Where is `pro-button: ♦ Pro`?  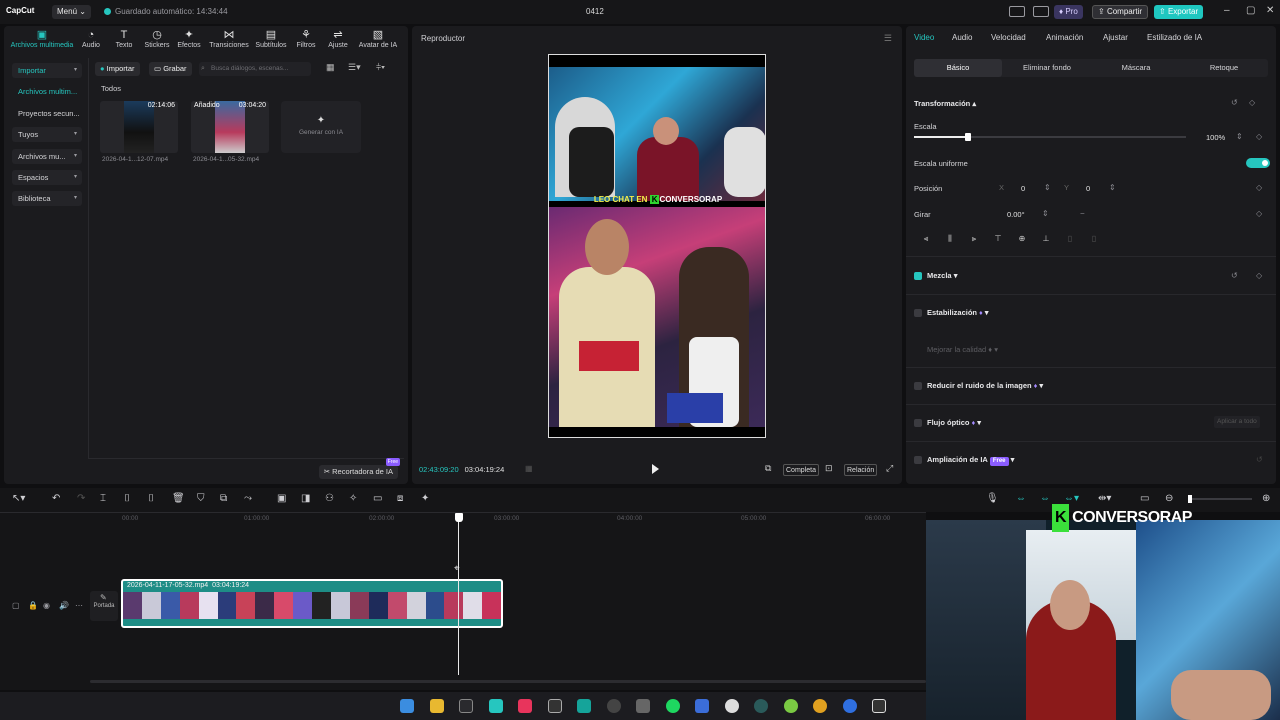 pro-button: ♦ Pro is located at coordinates (1068, 12).